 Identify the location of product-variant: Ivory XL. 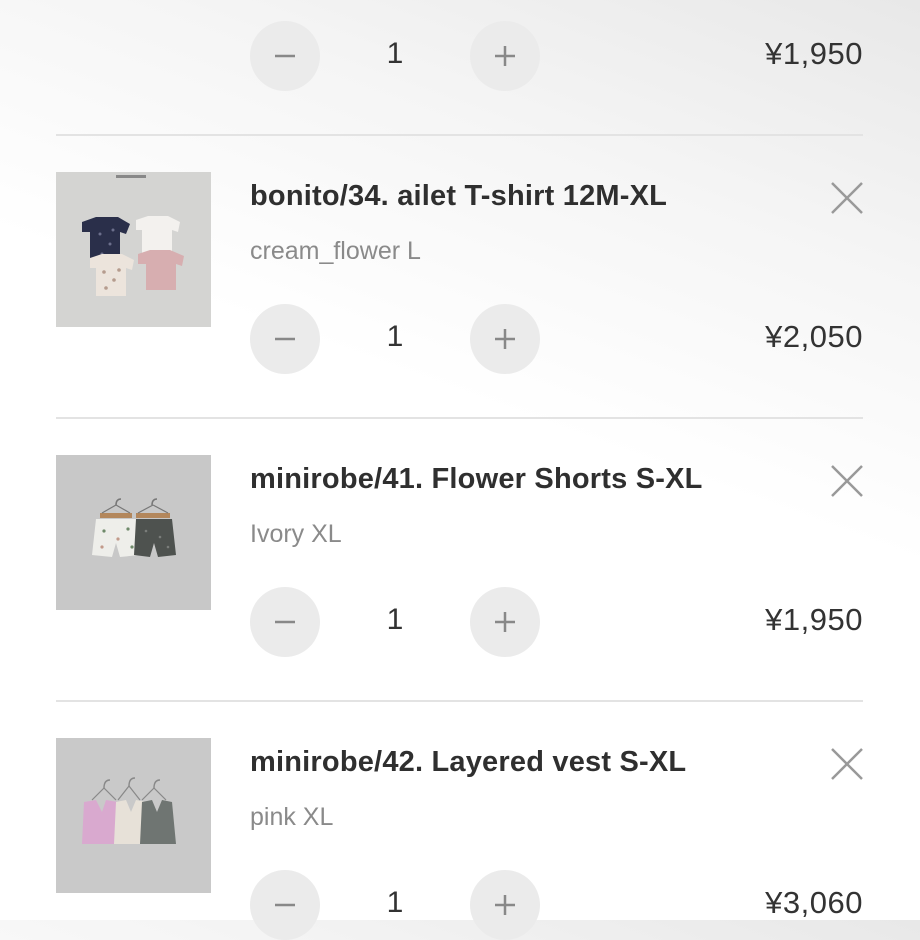
(296, 534).